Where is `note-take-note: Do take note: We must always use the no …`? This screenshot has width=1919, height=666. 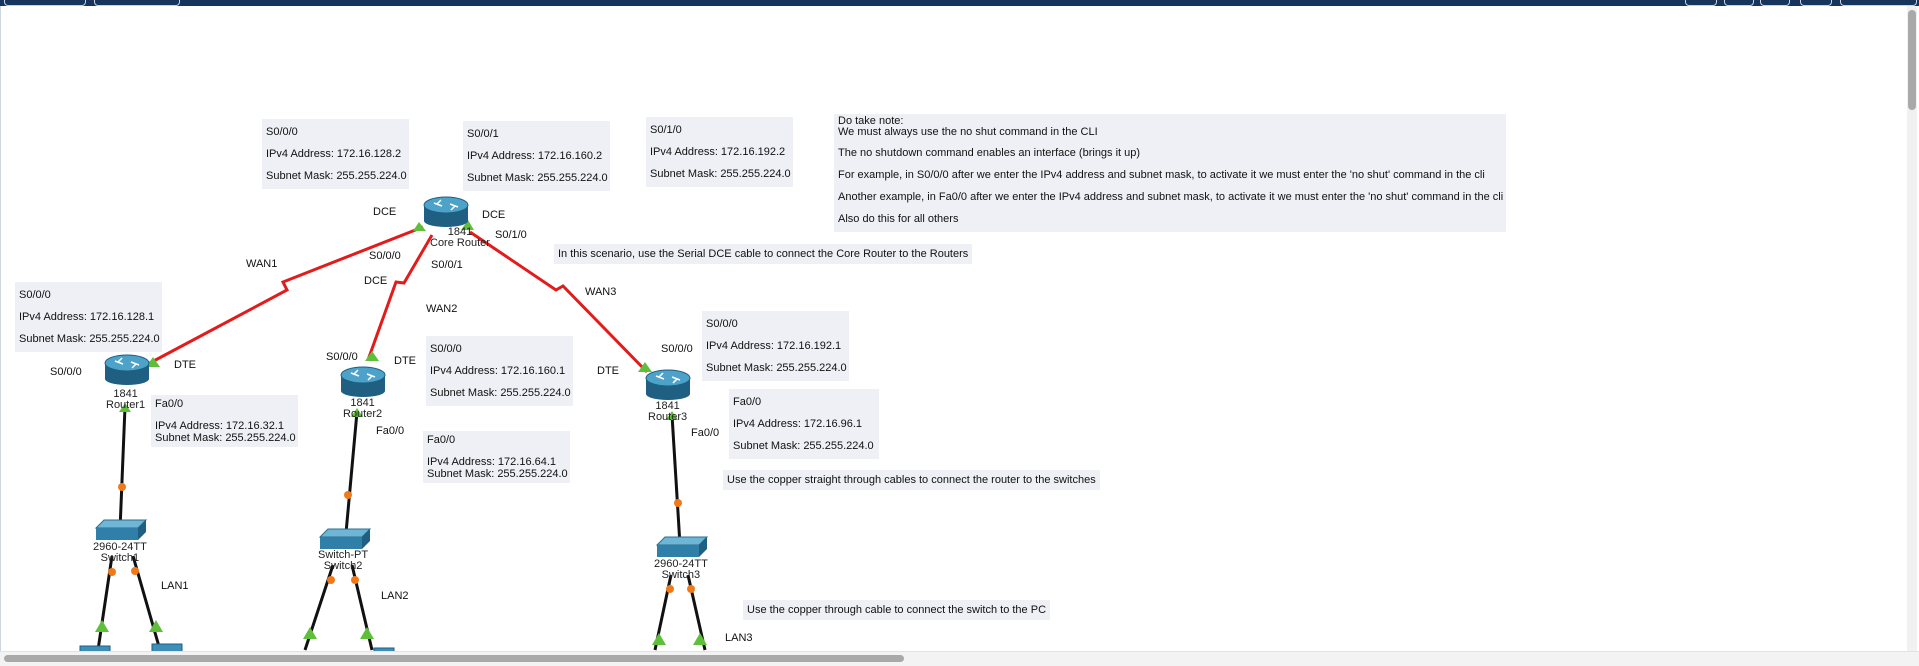
note-take-note: Do take note: We must always use the no … is located at coordinates (1170, 173).